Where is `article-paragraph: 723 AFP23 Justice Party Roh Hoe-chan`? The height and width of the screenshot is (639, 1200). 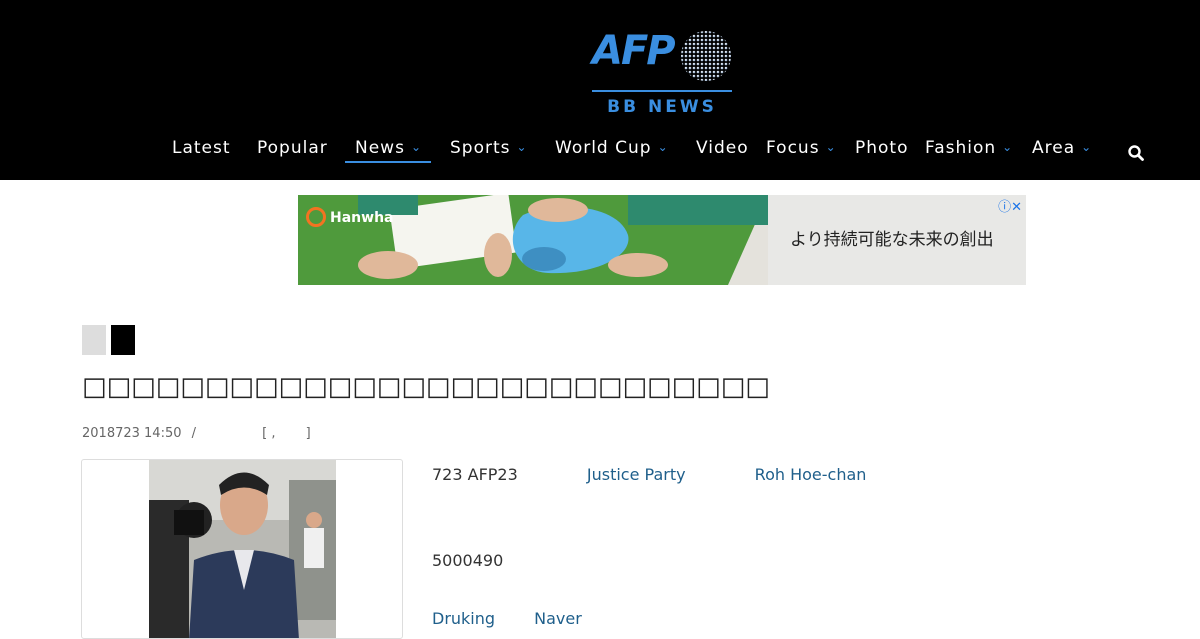
article-paragraph: 723 AFP23 Justice Party Roh Hoe-chan is located at coordinates (649, 474).